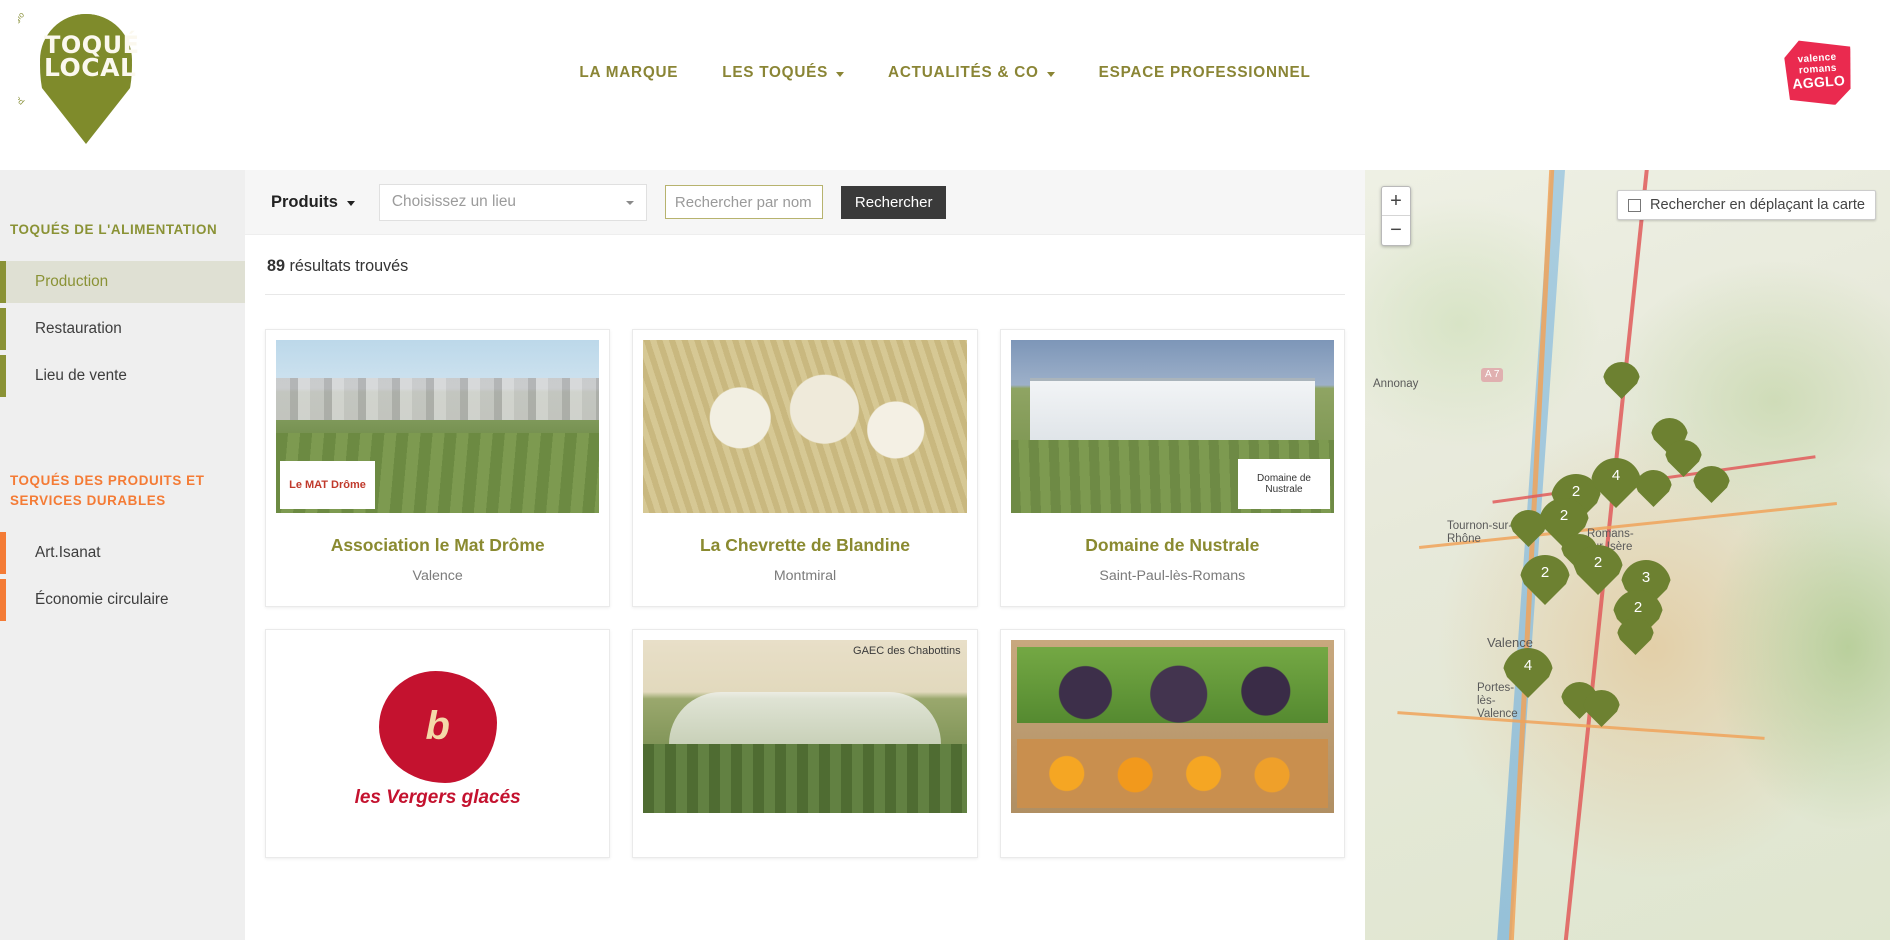 Image resolution: width=1890 pixels, height=940 pixels. I want to click on card-city: Montmiral, so click(805, 576).